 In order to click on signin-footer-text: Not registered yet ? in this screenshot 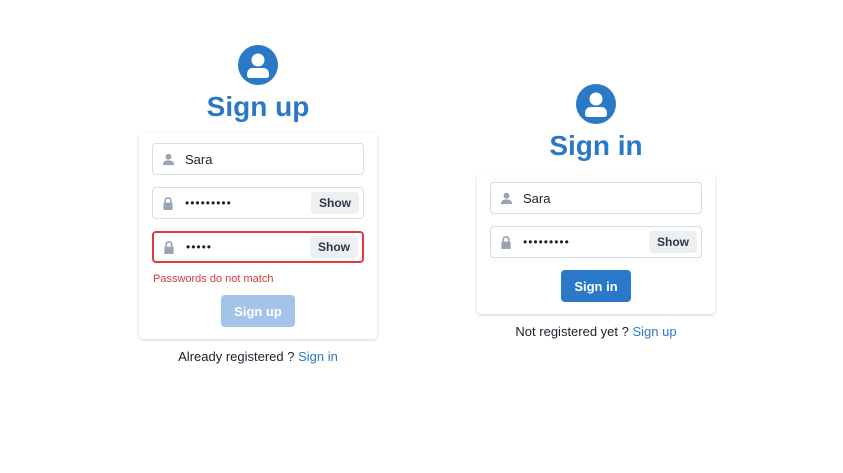, I will do `click(574, 331)`.